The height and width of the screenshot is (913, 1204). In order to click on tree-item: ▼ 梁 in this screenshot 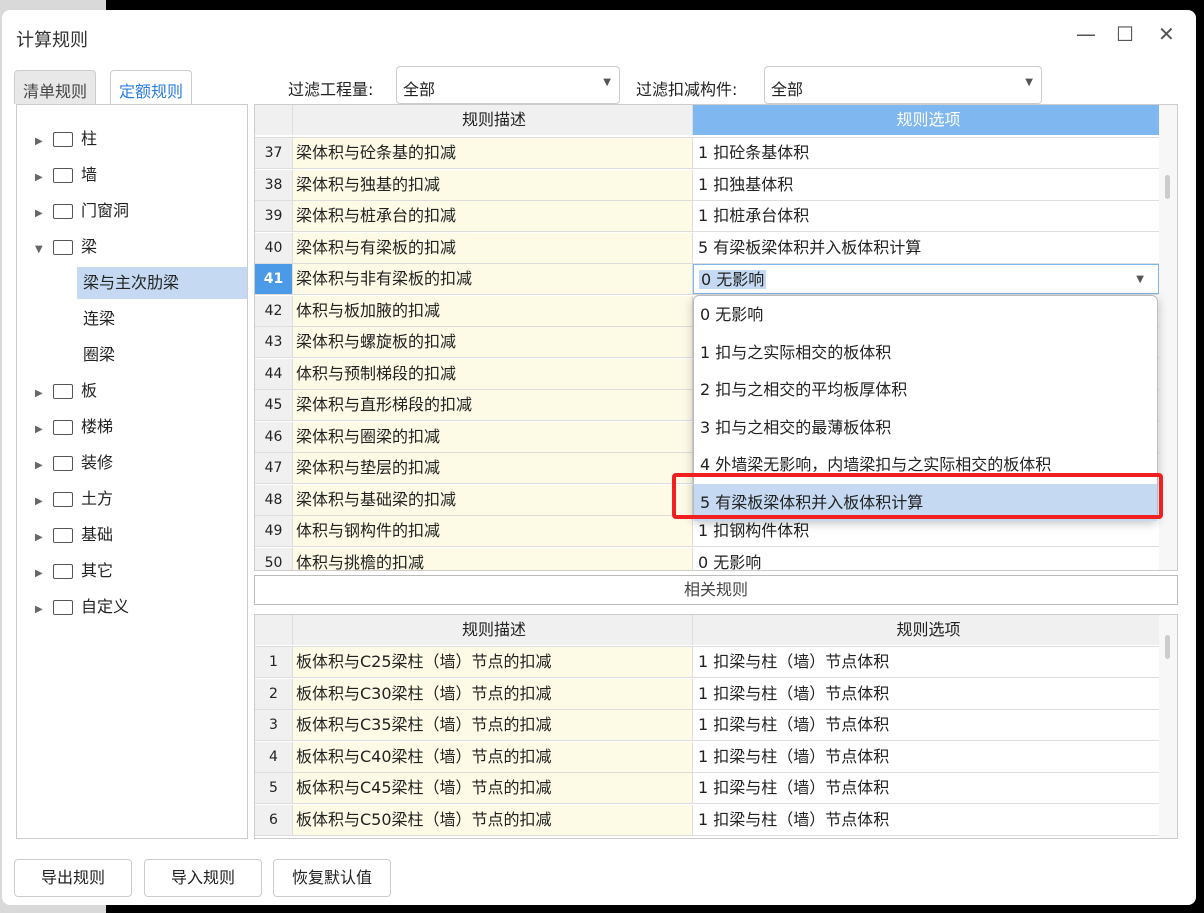, I will do `click(132, 247)`.